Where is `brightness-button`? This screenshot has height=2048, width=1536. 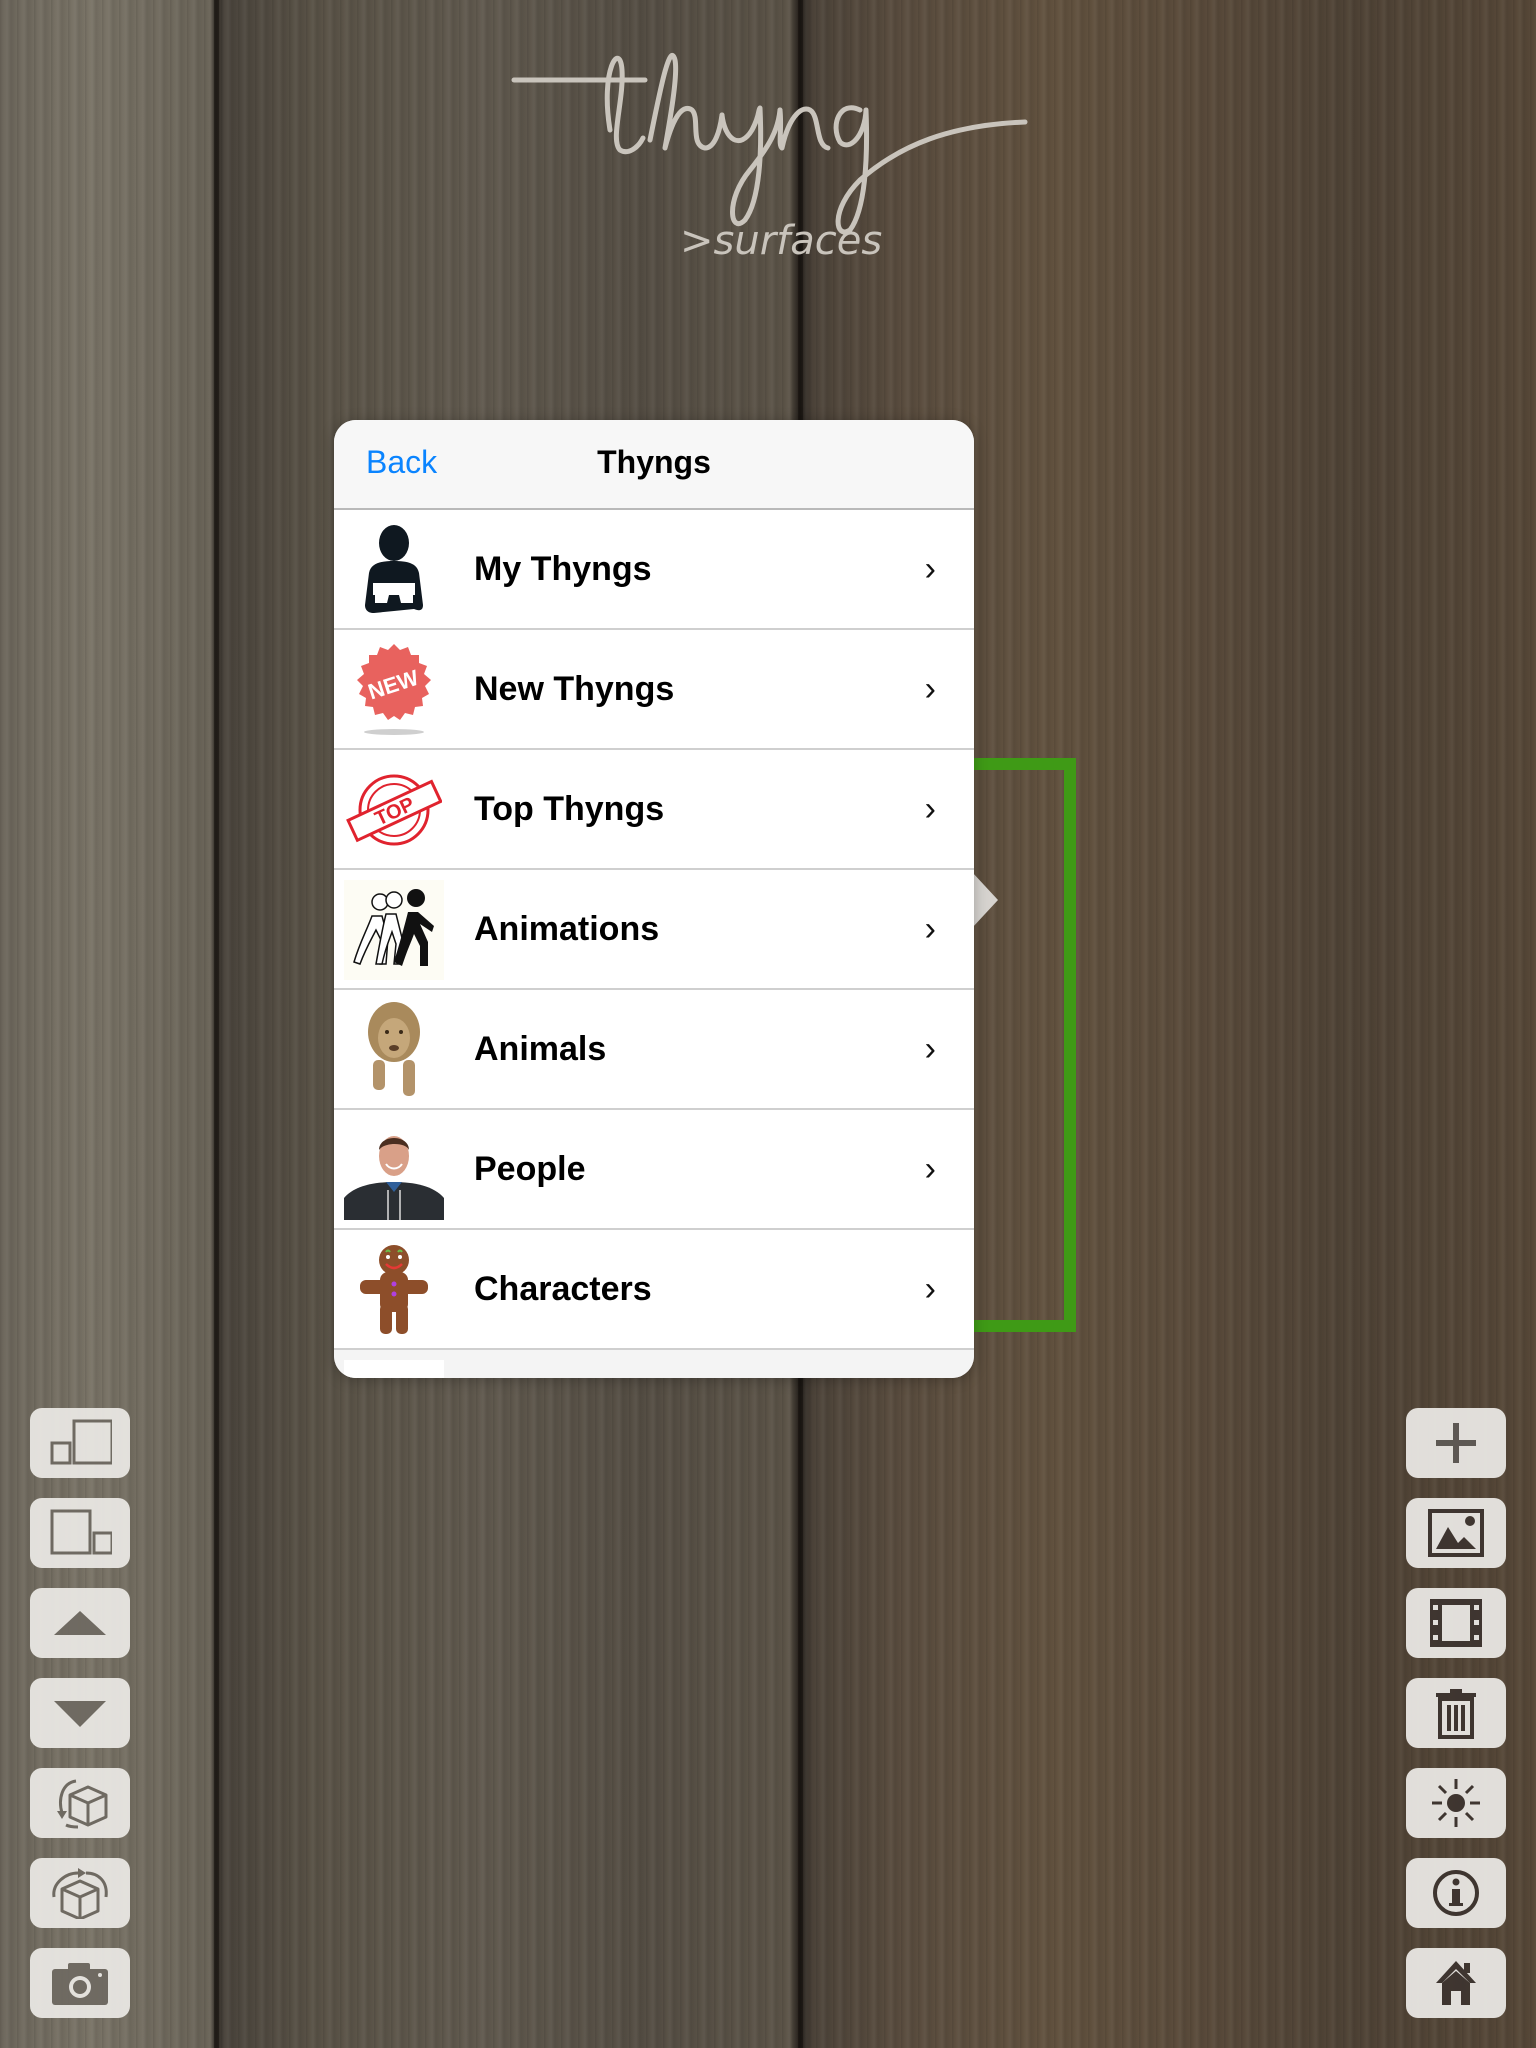 brightness-button is located at coordinates (1456, 1803).